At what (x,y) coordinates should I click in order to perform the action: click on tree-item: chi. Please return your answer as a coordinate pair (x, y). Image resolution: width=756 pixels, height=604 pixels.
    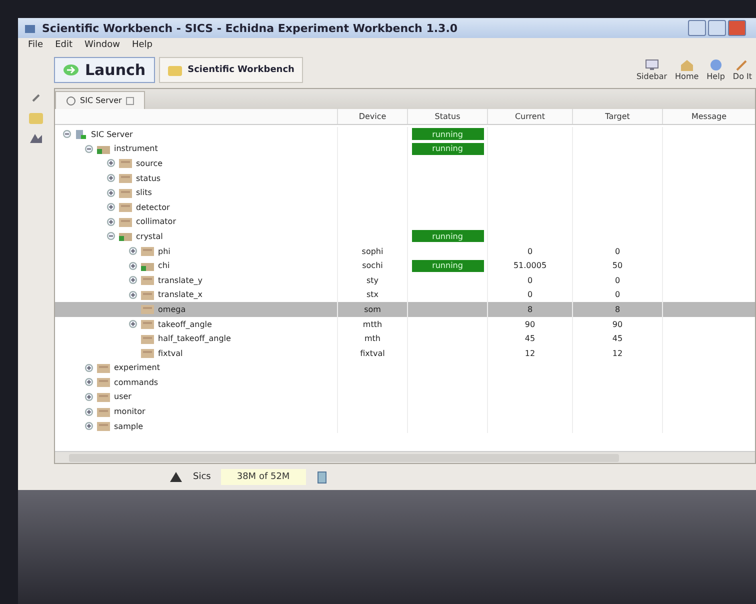
    Looking at the image, I should click on (164, 265).